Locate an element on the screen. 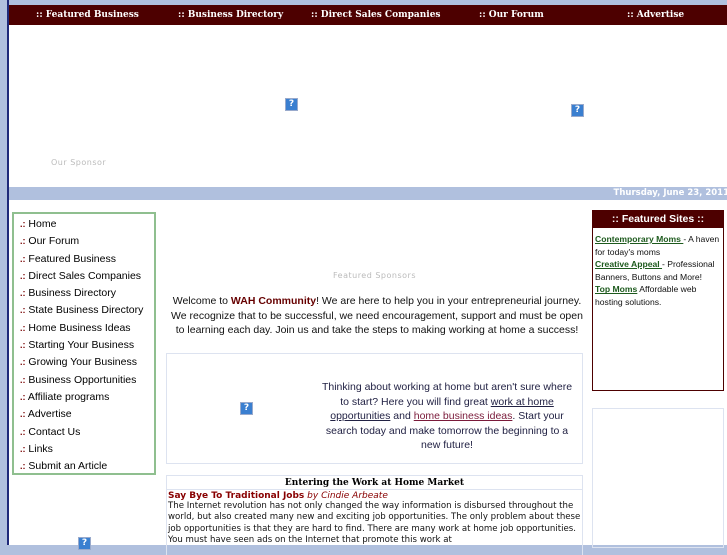 This screenshot has width=727, height=555. sidebar-item-affiliate-programs: .: Affiliate programs is located at coordinates (84, 397).